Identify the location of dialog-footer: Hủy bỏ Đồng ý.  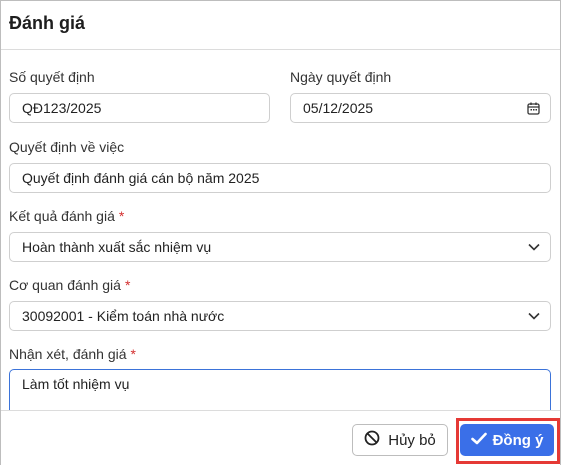
(280, 437).